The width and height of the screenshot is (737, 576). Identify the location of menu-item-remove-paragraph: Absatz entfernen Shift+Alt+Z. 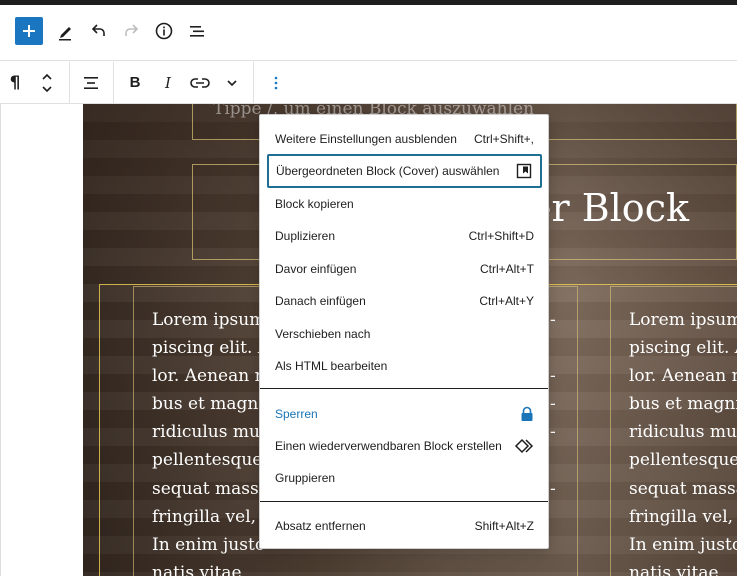
(404, 526).